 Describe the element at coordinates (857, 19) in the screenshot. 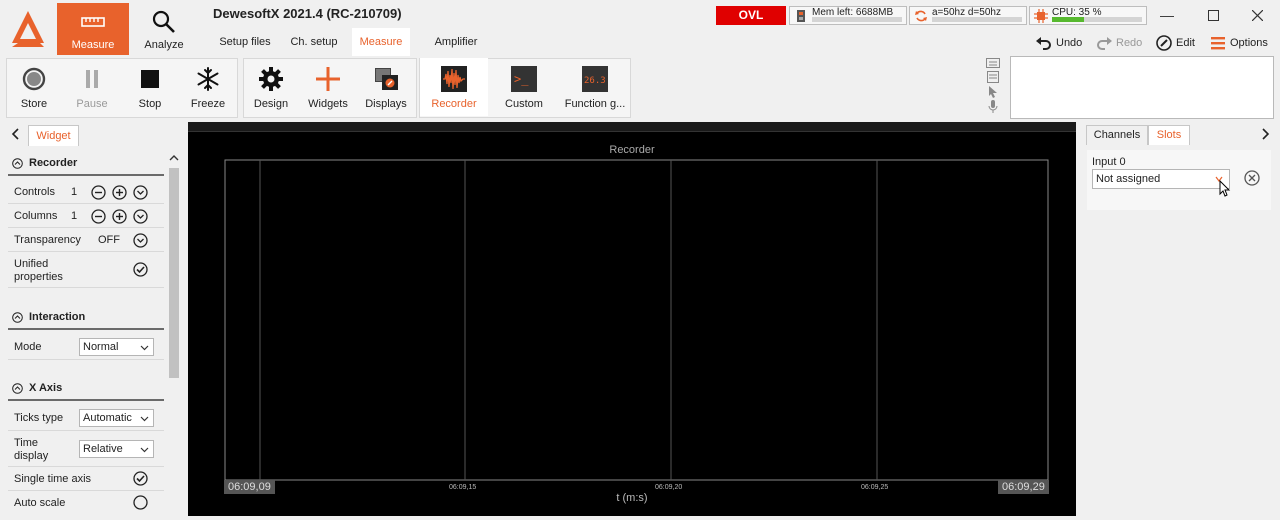

I see `memory-bar` at that location.